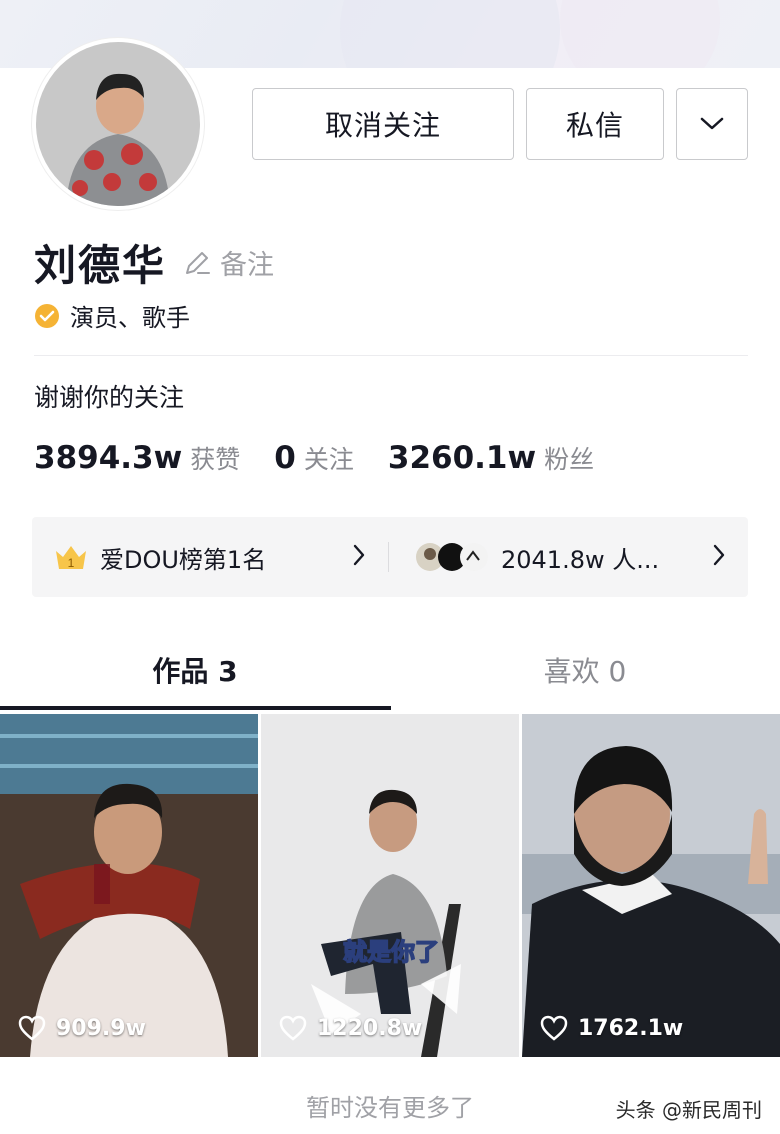  I want to click on message-button: 私信, so click(595, 124).